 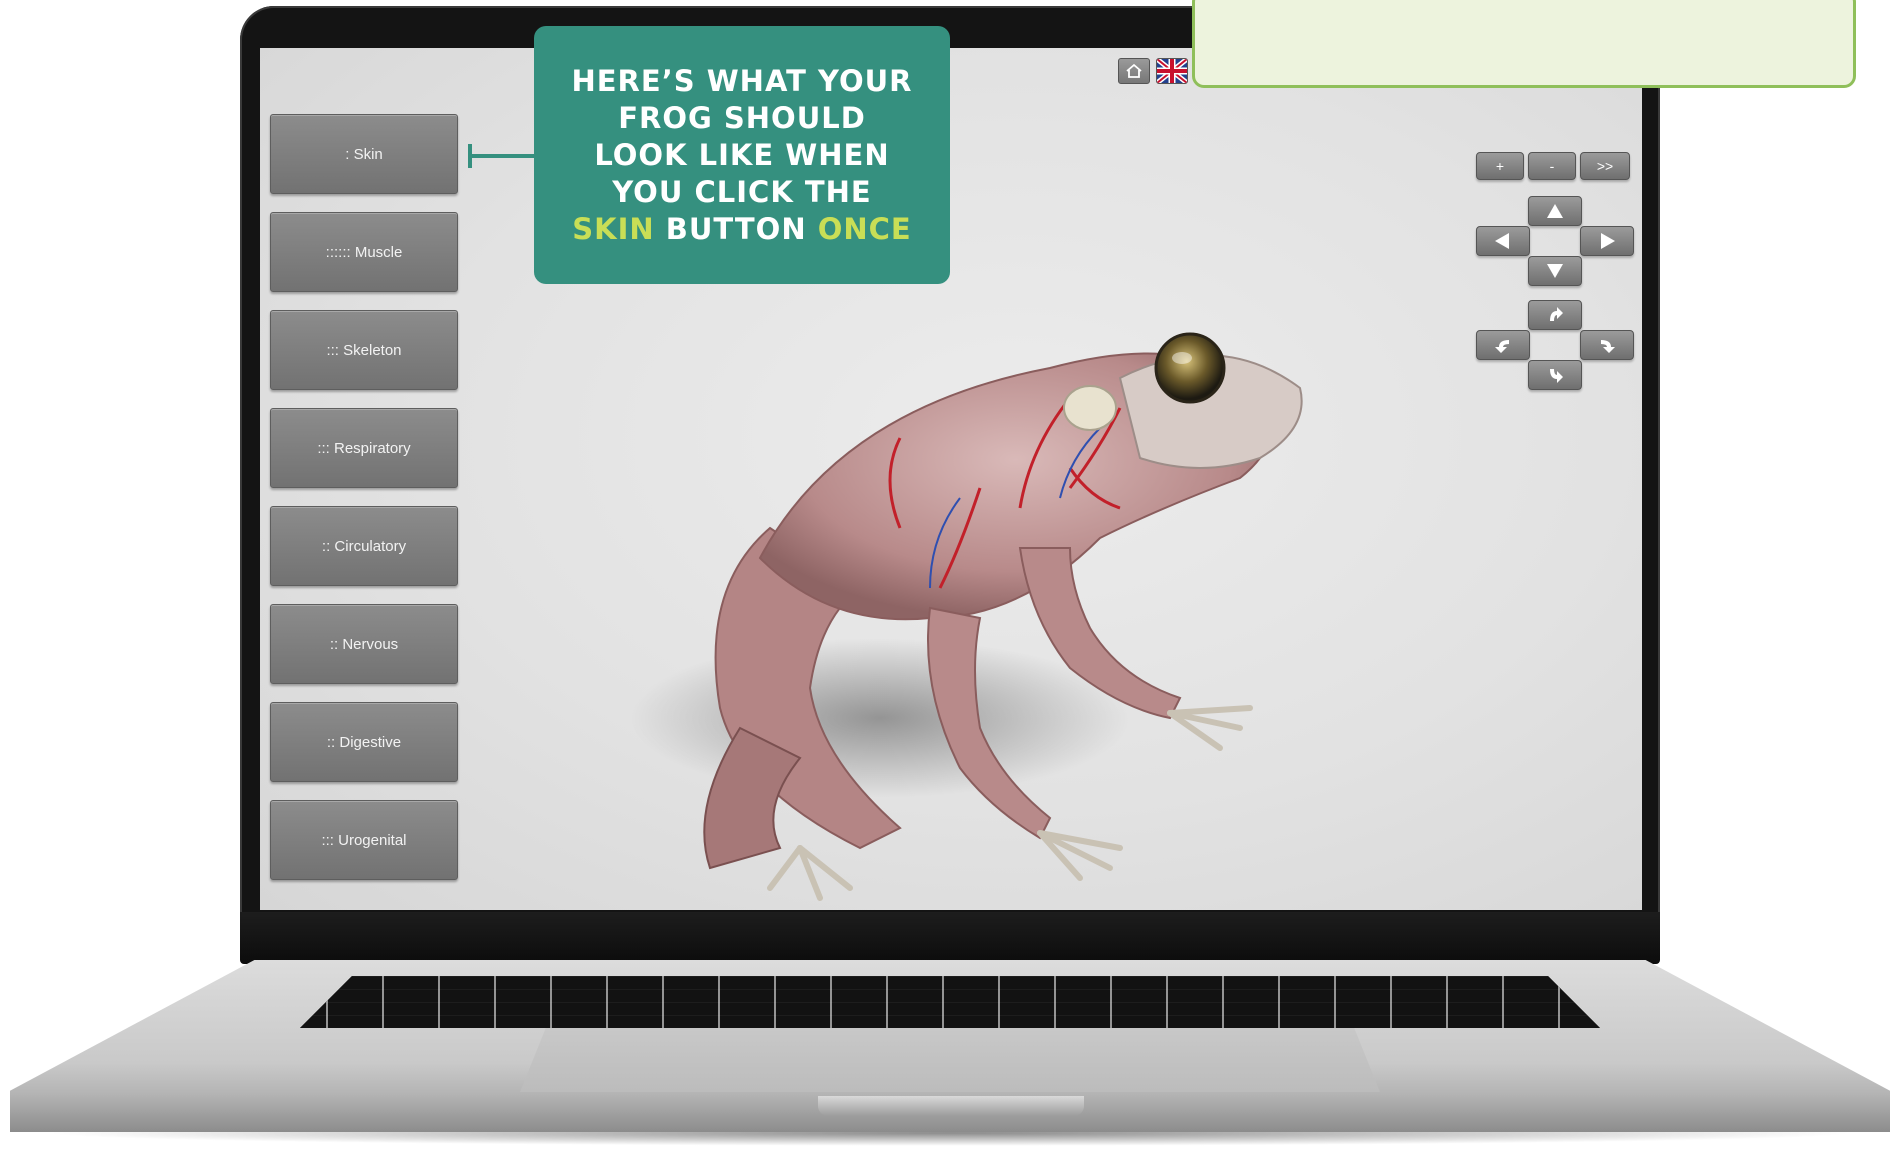 I want to click on urogenital-button: ::: Urogenital, so click(x=364, y=840).